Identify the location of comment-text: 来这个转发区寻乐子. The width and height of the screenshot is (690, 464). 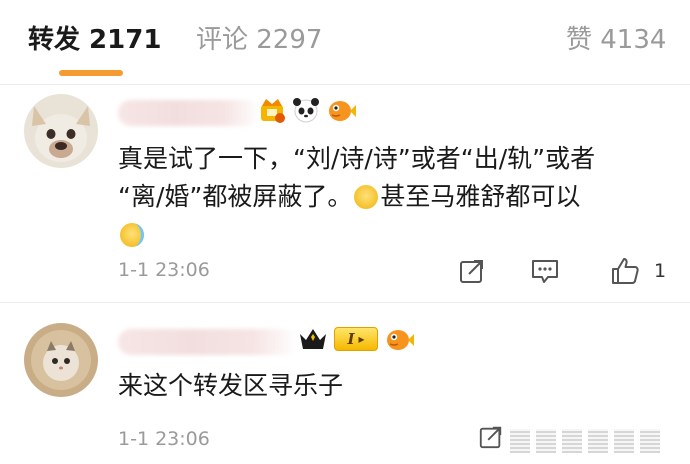
(231, 385).